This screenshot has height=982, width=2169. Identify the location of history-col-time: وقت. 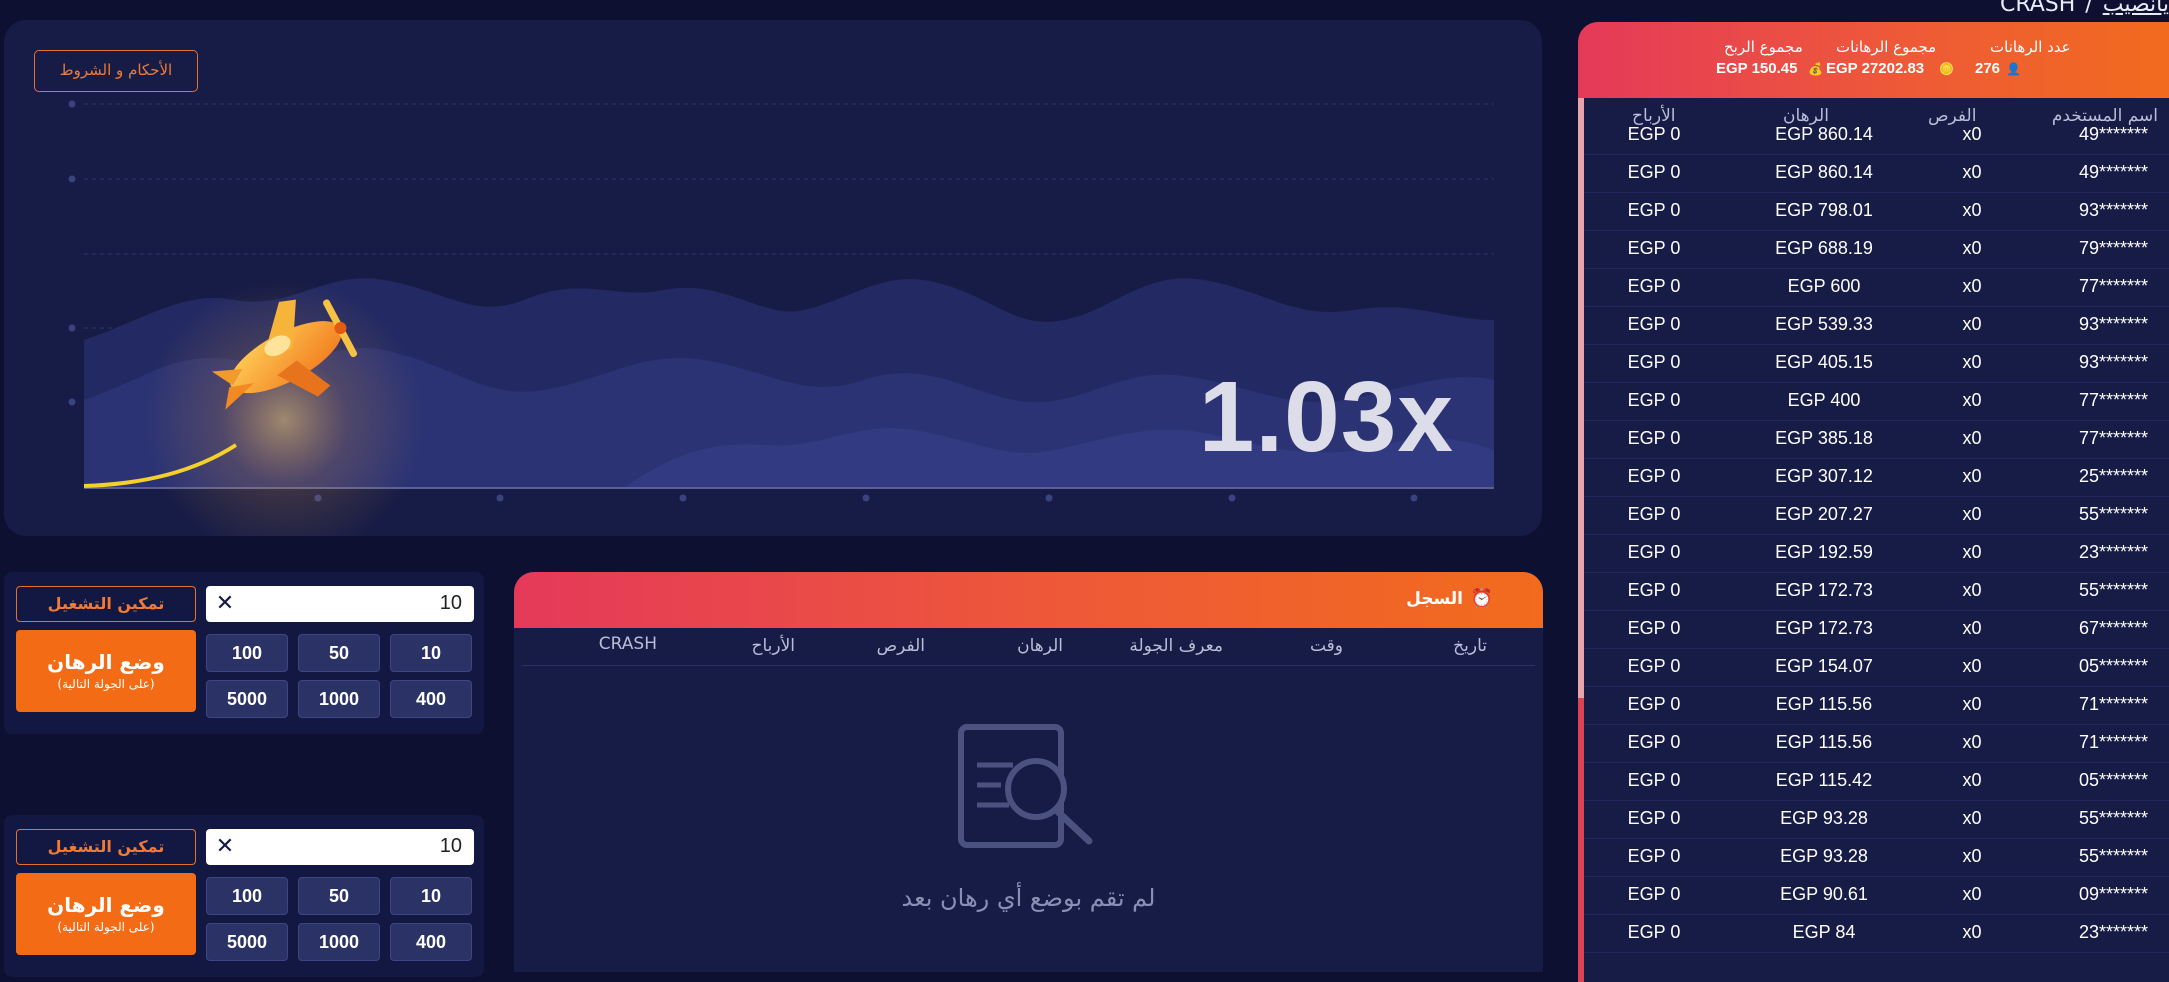
(1326, 646).